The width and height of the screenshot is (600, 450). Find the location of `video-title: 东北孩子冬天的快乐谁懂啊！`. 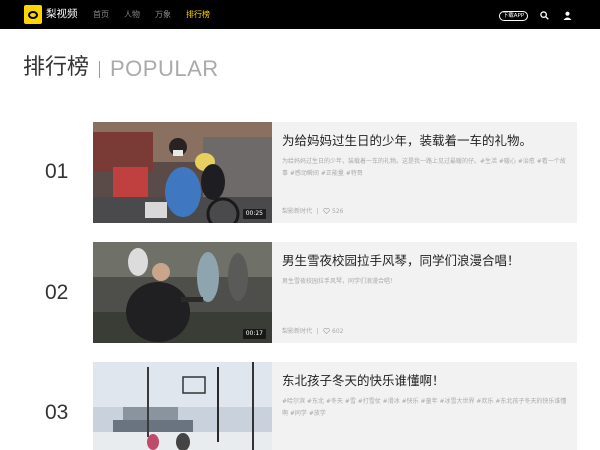

video-title: 东北孩子冬天的快乐谁懂啊！ is located at coordinates (363, 380).